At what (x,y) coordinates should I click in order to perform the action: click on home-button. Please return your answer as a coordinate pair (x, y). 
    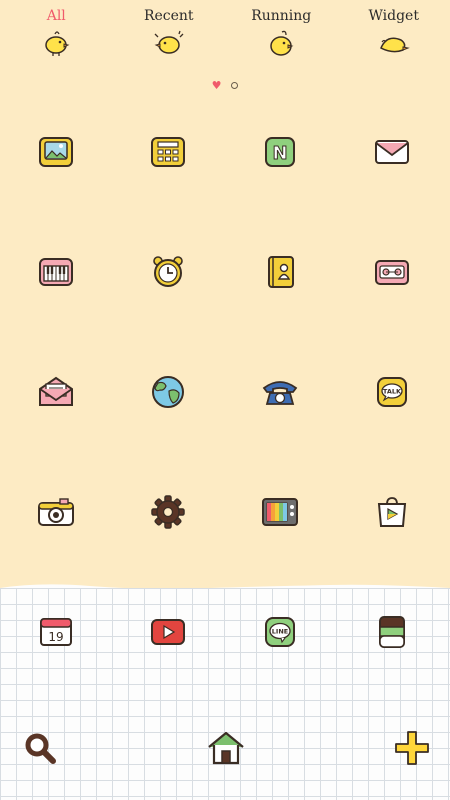
    Looking at the image, I should click on (226, 748).